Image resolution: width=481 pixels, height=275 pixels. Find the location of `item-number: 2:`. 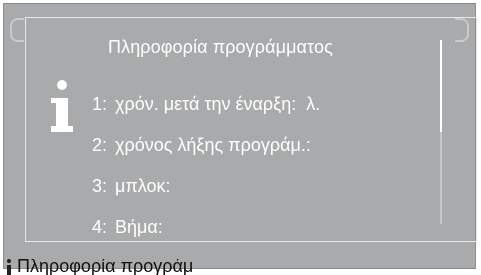

item-number: 2: is located at coordinates (100, 145).